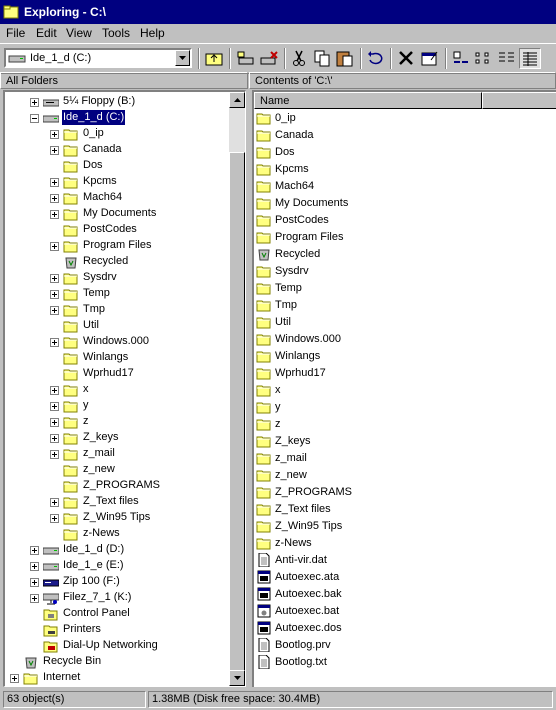 This screenshot has height=710, width=556. Describe the element at coordinates (115, 502) in the screenshot. I see `tree-item: Z_Text files` at that location.